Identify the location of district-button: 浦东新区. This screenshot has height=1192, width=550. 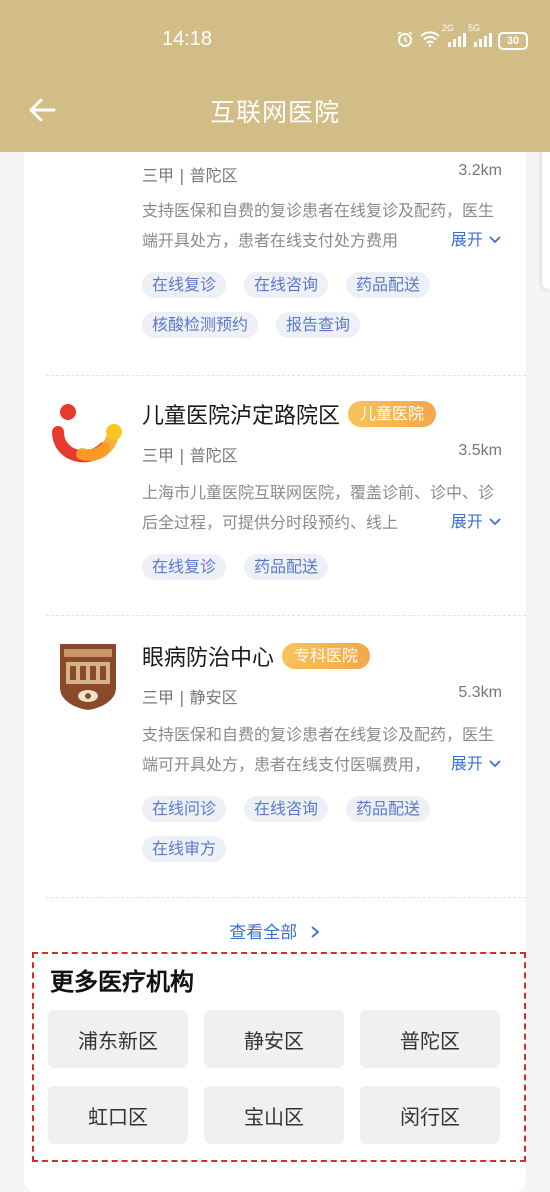
(118, 1039).